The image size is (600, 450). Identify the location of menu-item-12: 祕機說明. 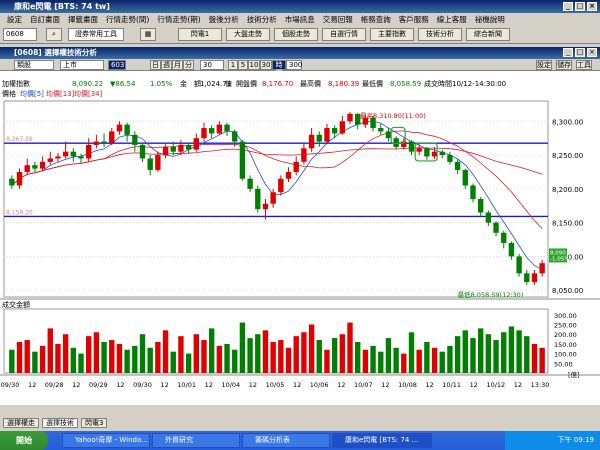
(490, 19).